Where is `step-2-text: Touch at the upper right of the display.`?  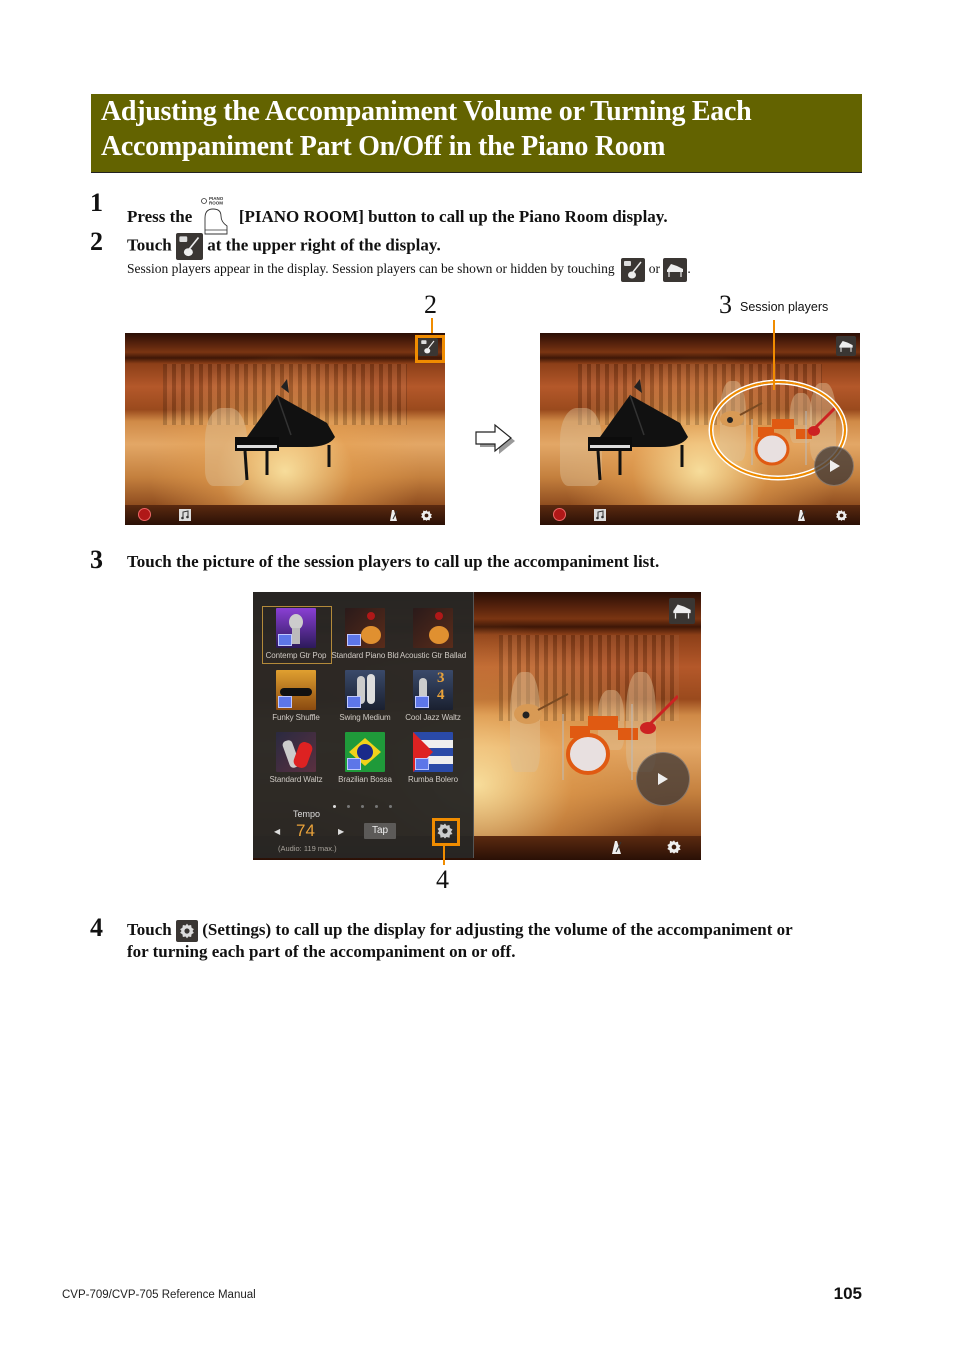 step-2-text: Touch at the upper right of the display. is located at coordinates (284, 246).